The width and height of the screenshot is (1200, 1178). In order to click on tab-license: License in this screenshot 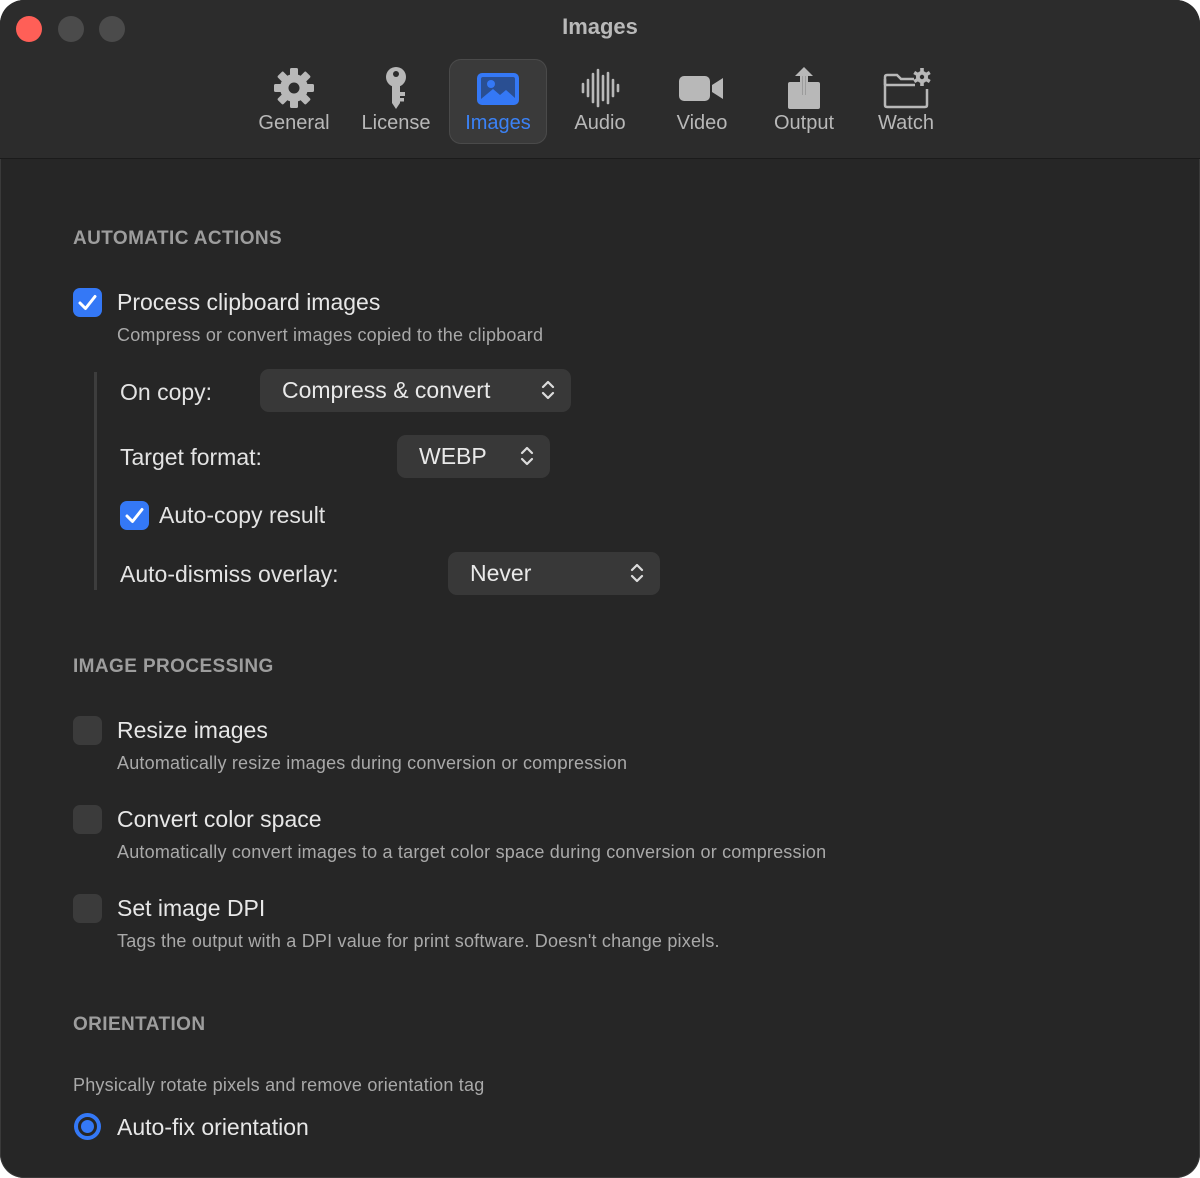, I will do `click(396, 101)`.